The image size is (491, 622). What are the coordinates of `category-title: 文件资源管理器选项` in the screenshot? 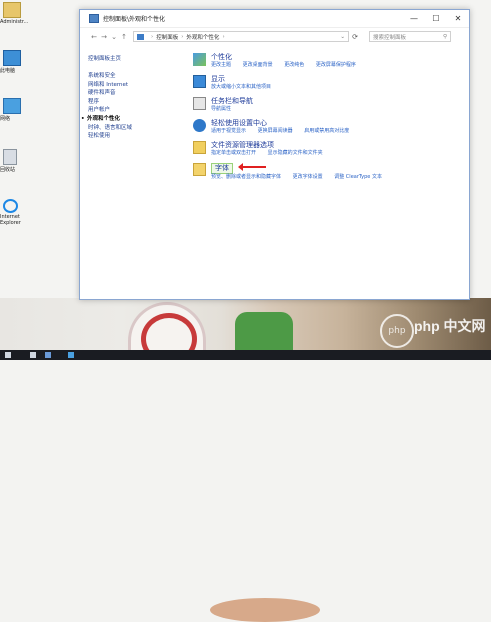 It's located at (336, 145).